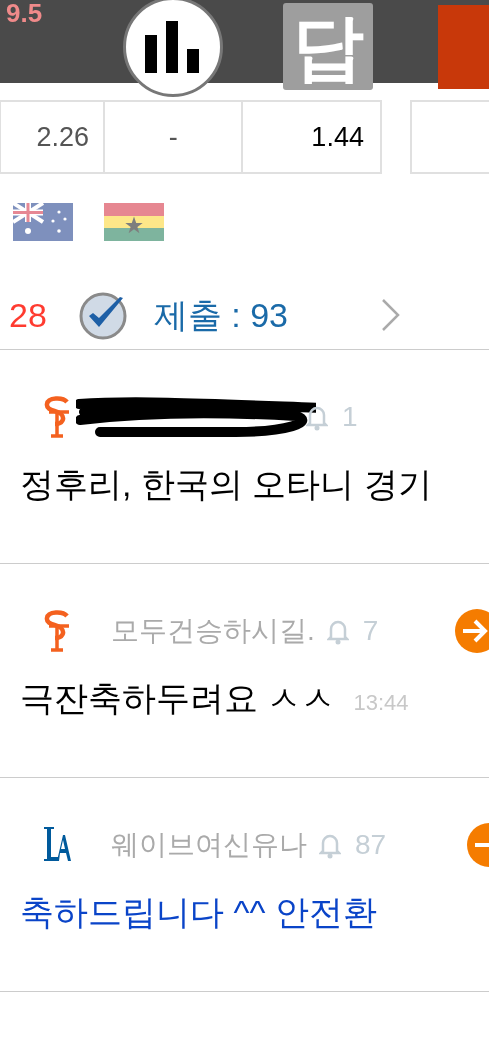 The height and width of the screenshot is (1059, 489). What do you see at coordinates (178, 698) in the screenshot?
I see `comment-text: 극잔축하두려요 ㅅㅅ` at bounding box center [178, 698].